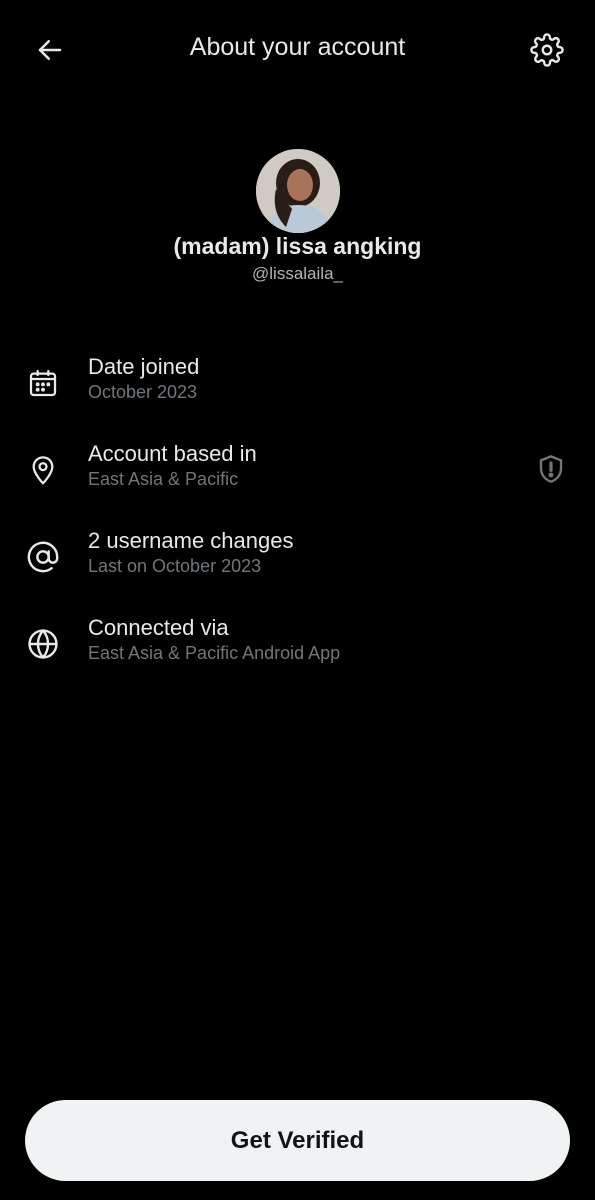 The height and width of the screenshot is (1200, 595). Describe the element at coordinates (43, 644) in the screenshot. I see `globe-icon` at that location.